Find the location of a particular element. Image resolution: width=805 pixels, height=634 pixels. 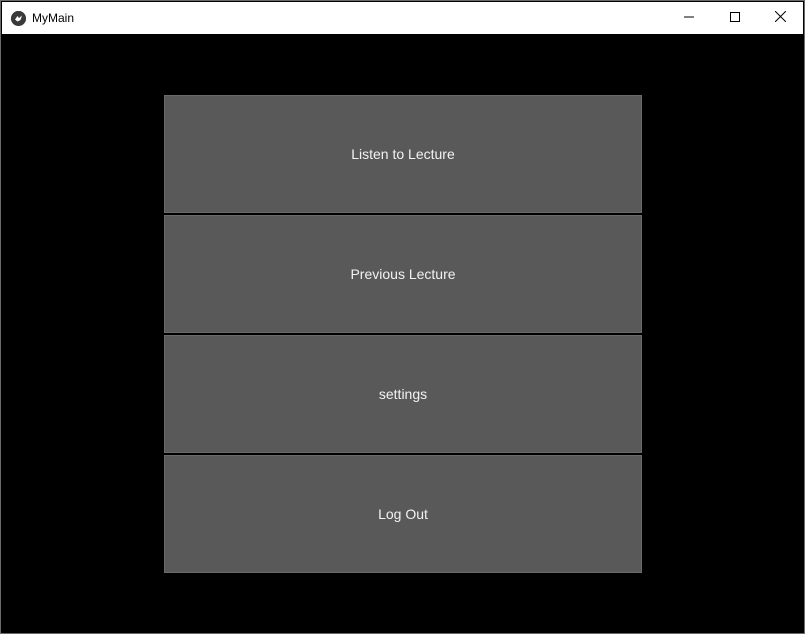

button-label: Previous Lecture is located at coordinates (403, 274).